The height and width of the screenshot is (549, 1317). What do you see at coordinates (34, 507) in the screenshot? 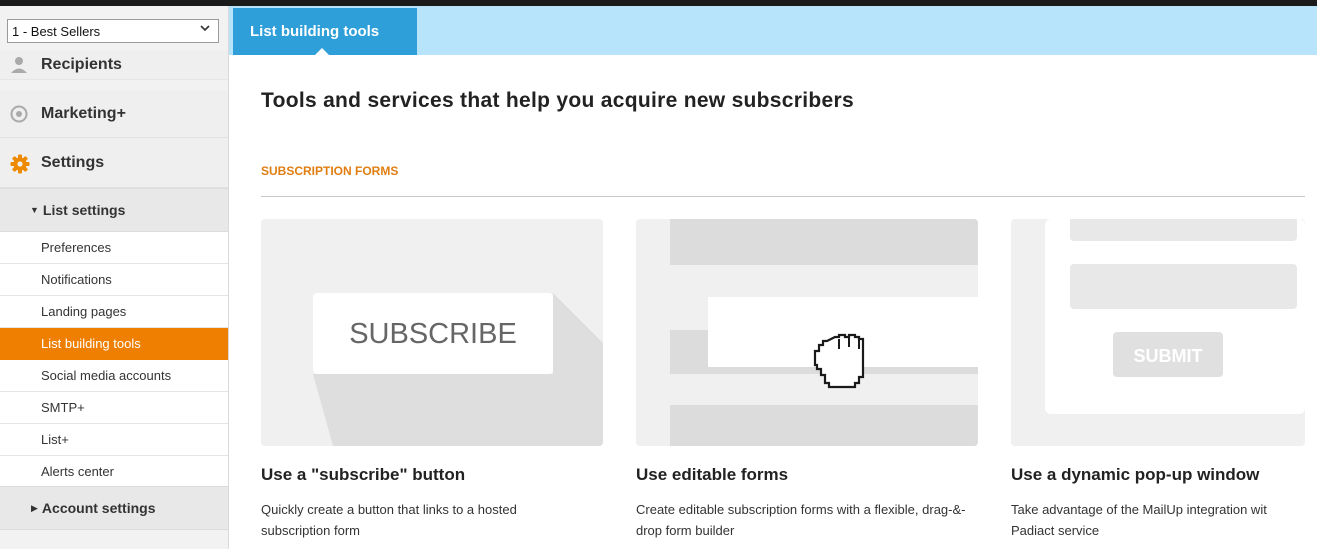
I see `caret-right-icon: ▶` at bounding box center [34, 507].